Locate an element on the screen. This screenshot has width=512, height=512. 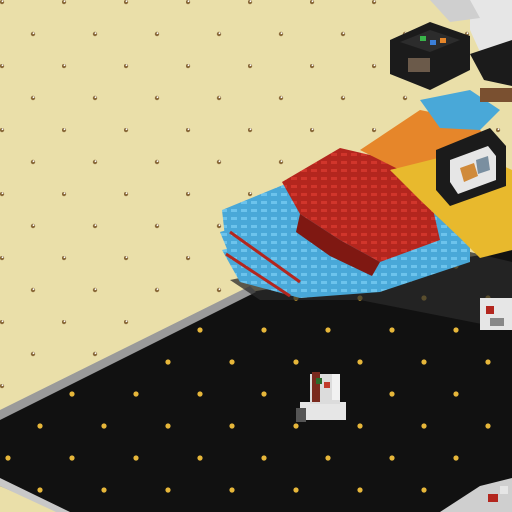
control-box-window is located at coordinates (419, 65).